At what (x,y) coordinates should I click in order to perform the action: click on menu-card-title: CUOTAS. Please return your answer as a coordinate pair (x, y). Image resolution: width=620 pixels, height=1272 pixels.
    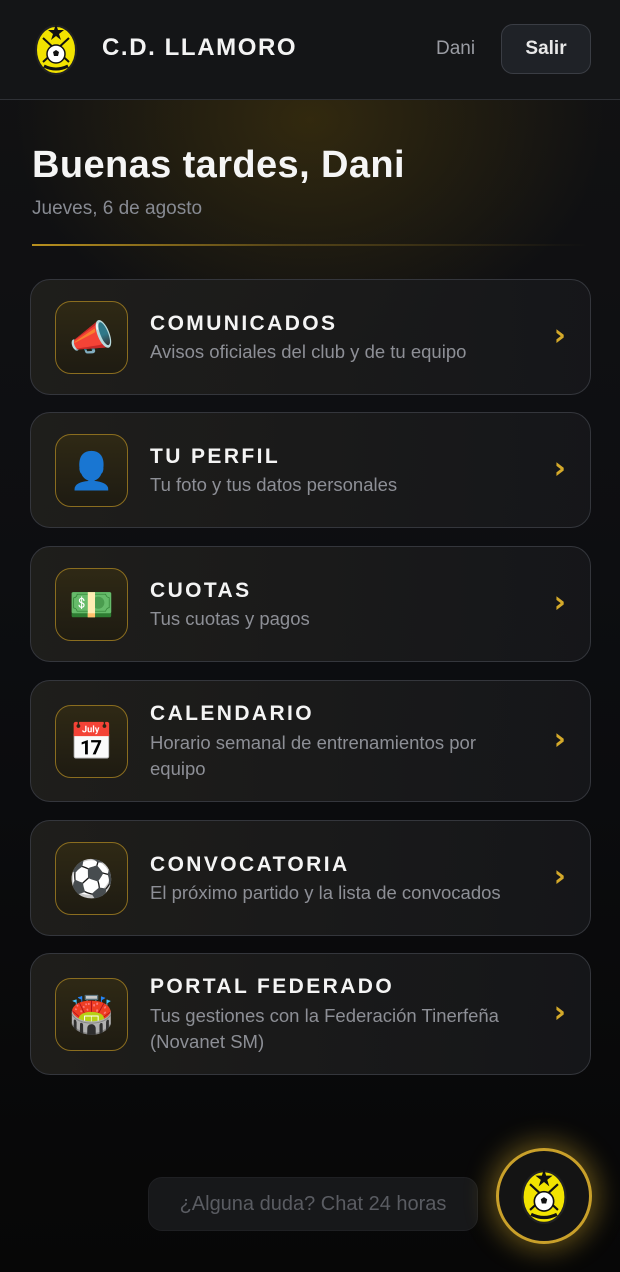
    Looking at the image, I should click on (201, 590).